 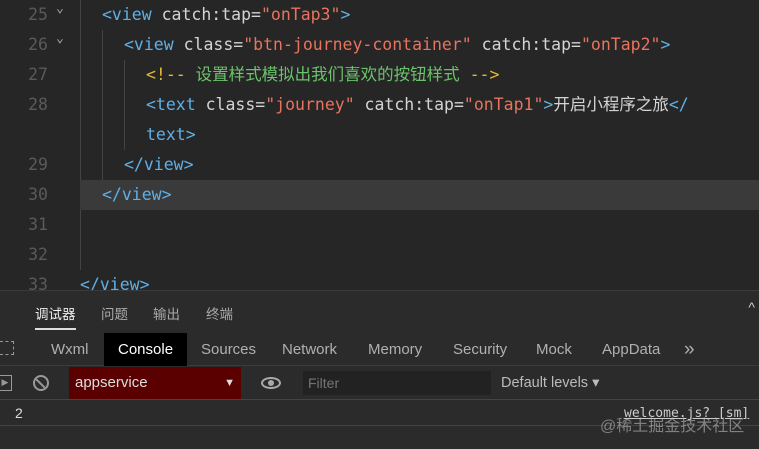 I want to click on code-token: 开启小程序之旅, so click(x=611, y=104).